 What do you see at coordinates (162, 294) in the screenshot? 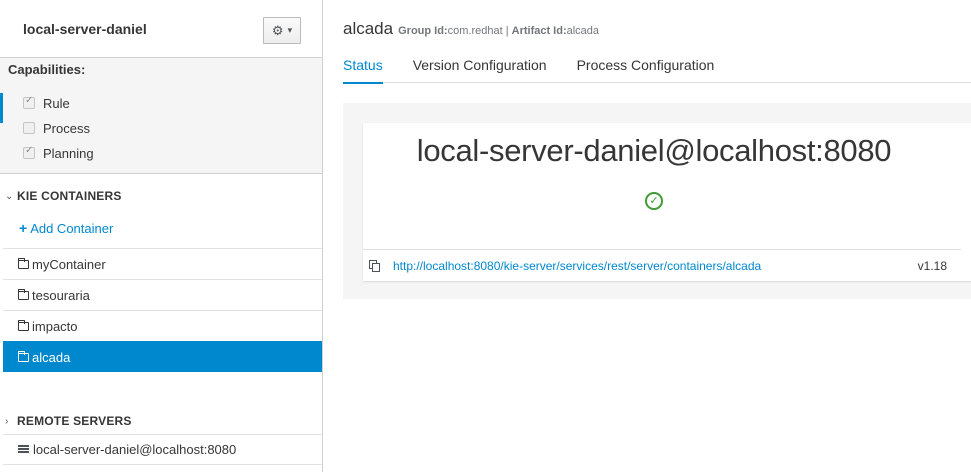
I see `container-item-tesouraria: tesouraria` at bounding box center [162, 294].